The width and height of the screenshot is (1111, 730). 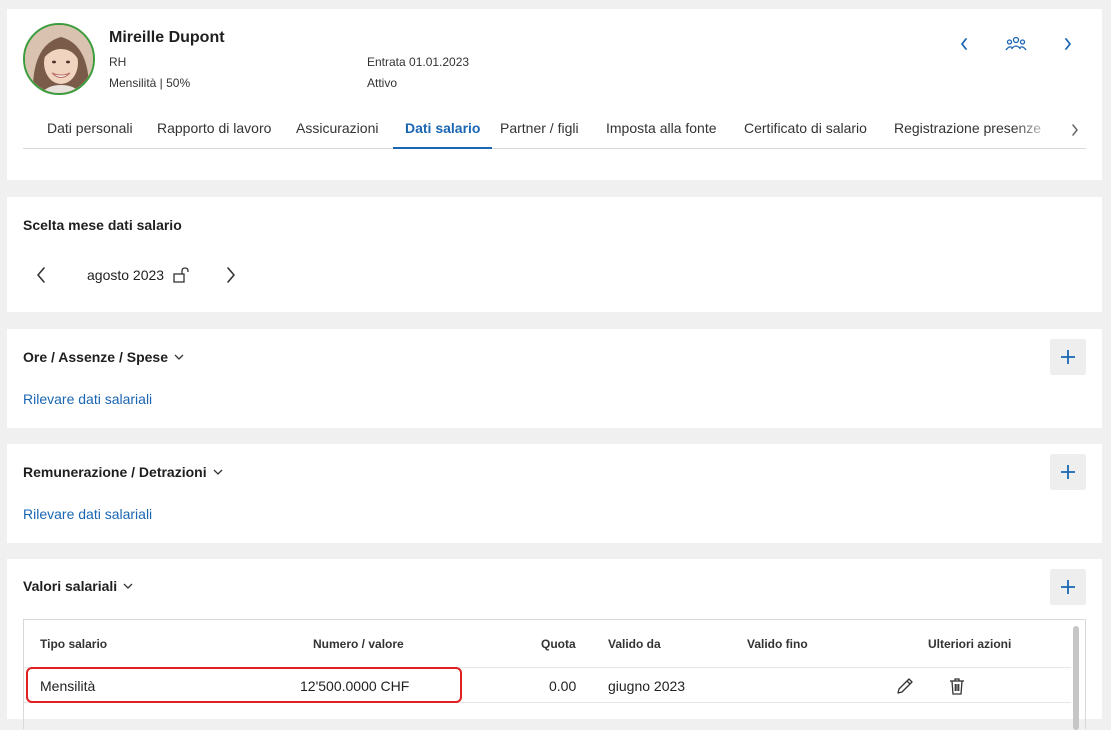 What do you see at coordinates (970, 644) in the screenshot?
I see `column-header-actions: Ulteriori azioni` at bounding box center [970, 644].